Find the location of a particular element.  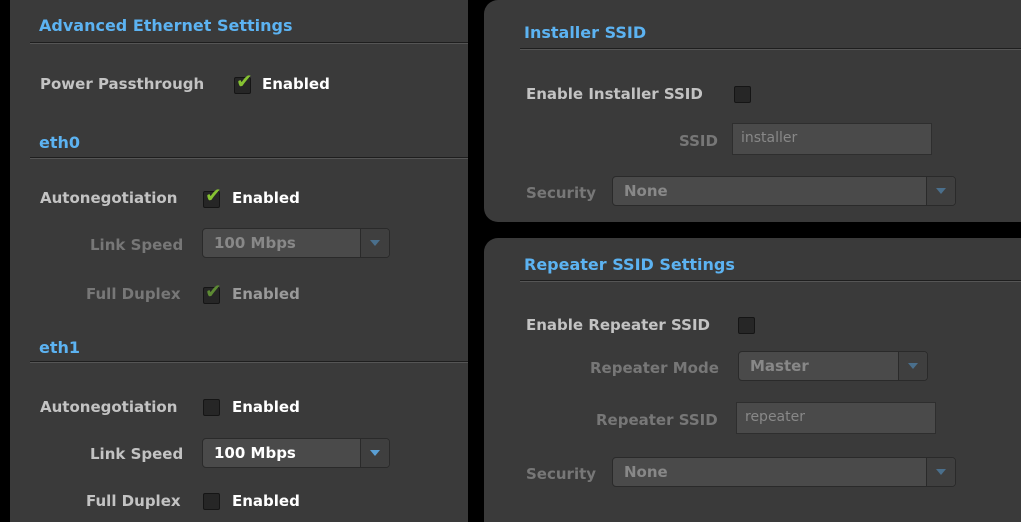

eth1-link-speed-select: 100 Mbps is located at coordinates (296, 453).